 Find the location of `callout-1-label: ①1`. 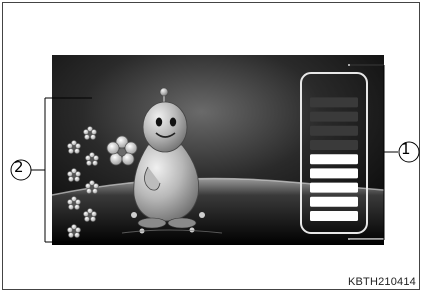

callout-1-label: ①1 is located at coordinates (406, 149).